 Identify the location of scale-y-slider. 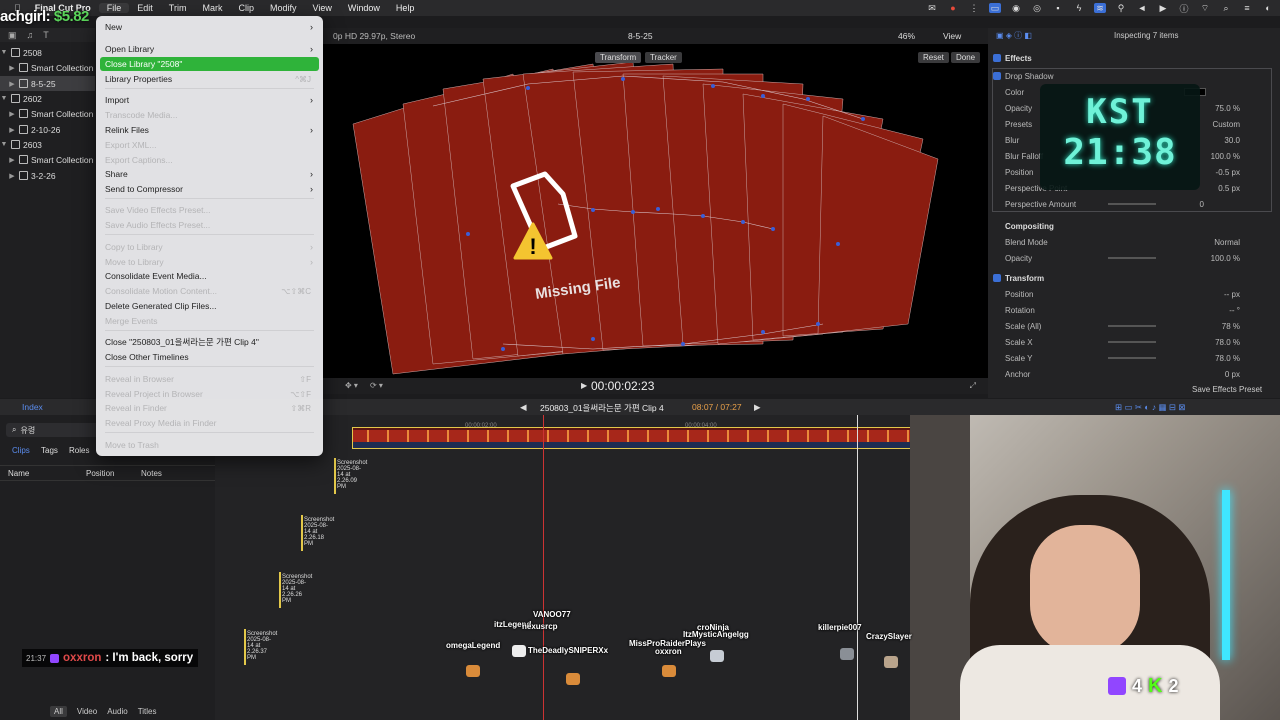
(1132, 358).